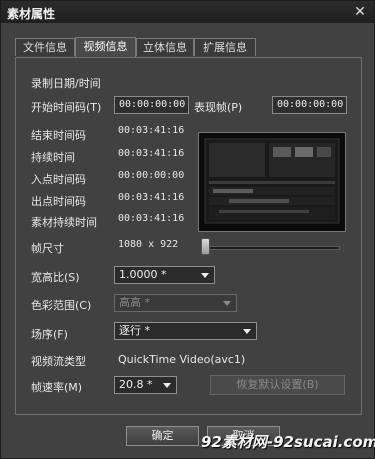 Image resolution: width=375 pixels, height=459 pixels. Describe the element at coordinates (105, 47) in the screenshot. I see `tab-video-info: 视频信息` at that location.